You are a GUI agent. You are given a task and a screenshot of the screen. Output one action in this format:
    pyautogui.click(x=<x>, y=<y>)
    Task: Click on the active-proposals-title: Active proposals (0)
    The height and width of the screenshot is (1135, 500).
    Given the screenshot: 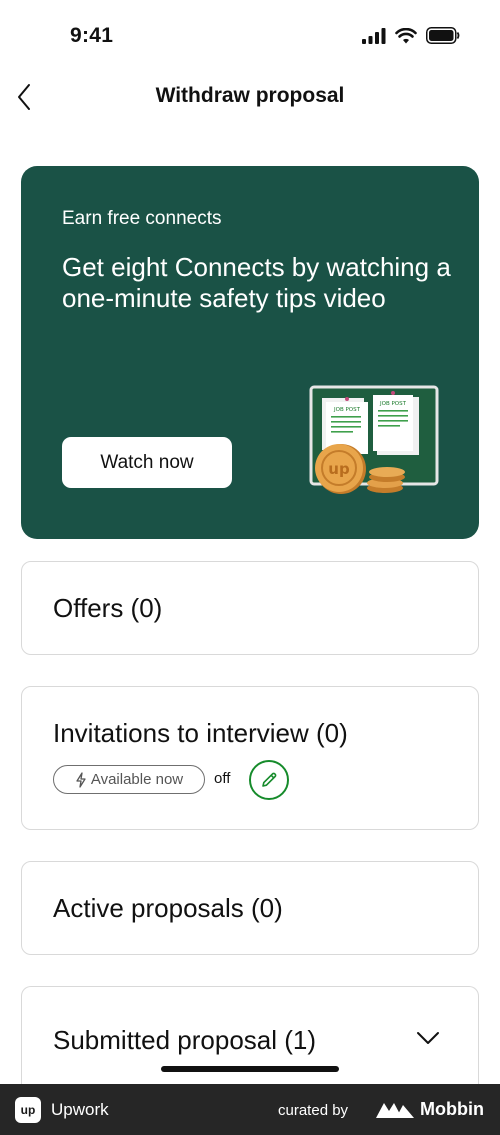 What is the action you would take?
    pyautogui.click(x=168, y=908)
    